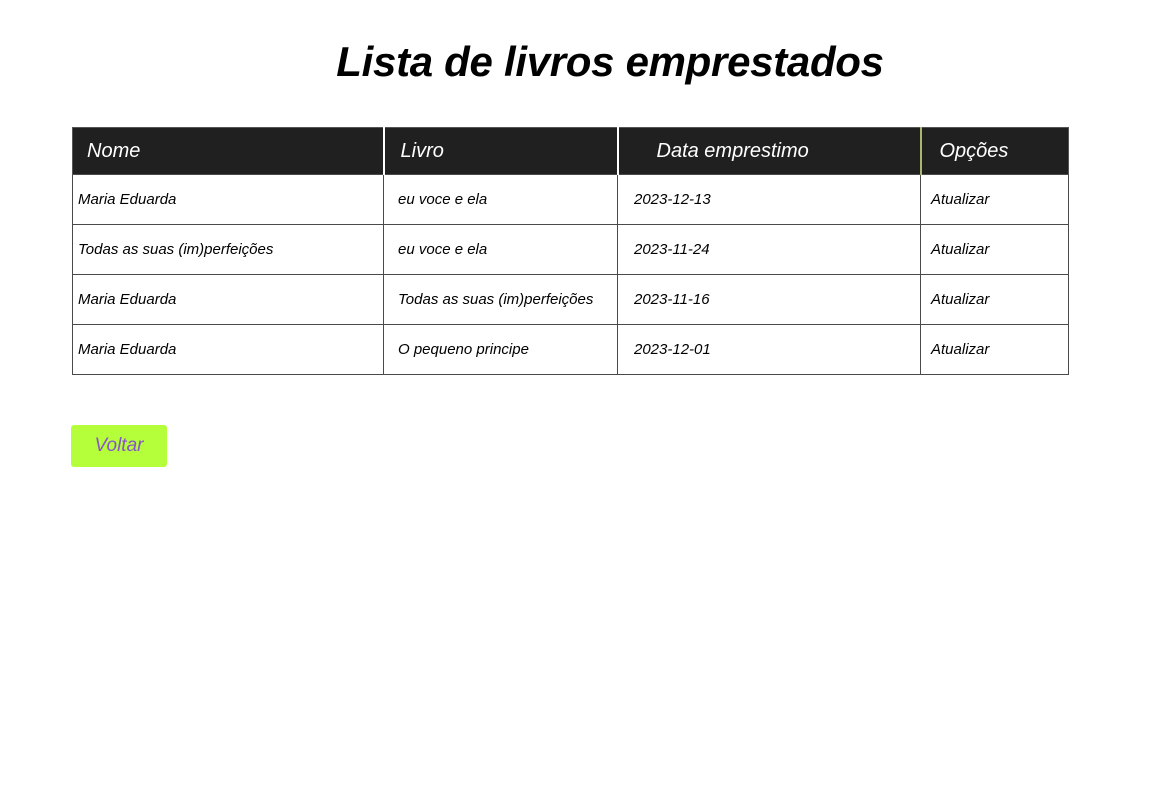  Describe the element at coordinates (610, 61) in the screenshot. I see `page-title: Lista de livros emprestados` at that location.